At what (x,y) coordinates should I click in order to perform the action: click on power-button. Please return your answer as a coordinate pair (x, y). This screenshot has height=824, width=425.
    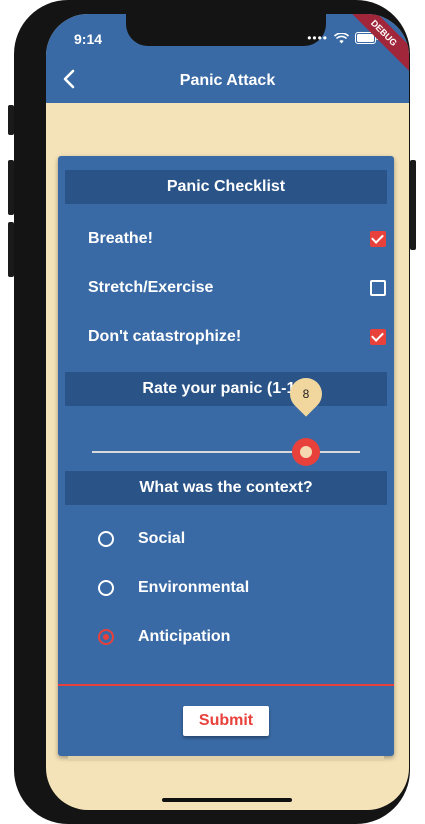
    Looking at the image, I should click on (413, 205).